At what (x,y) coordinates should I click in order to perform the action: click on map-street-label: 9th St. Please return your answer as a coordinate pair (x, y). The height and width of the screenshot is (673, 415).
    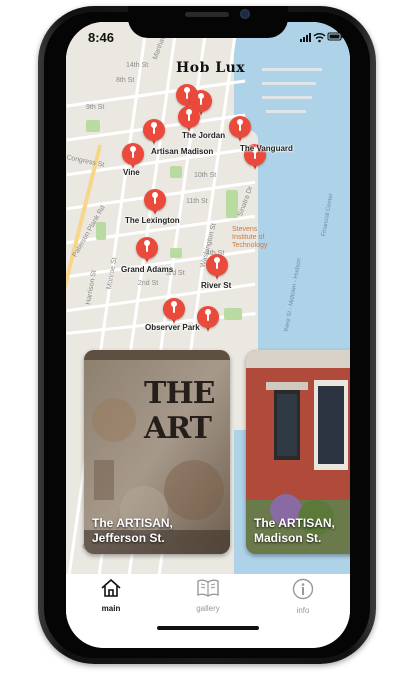
    Looking at the image, I should click on (95, 107).